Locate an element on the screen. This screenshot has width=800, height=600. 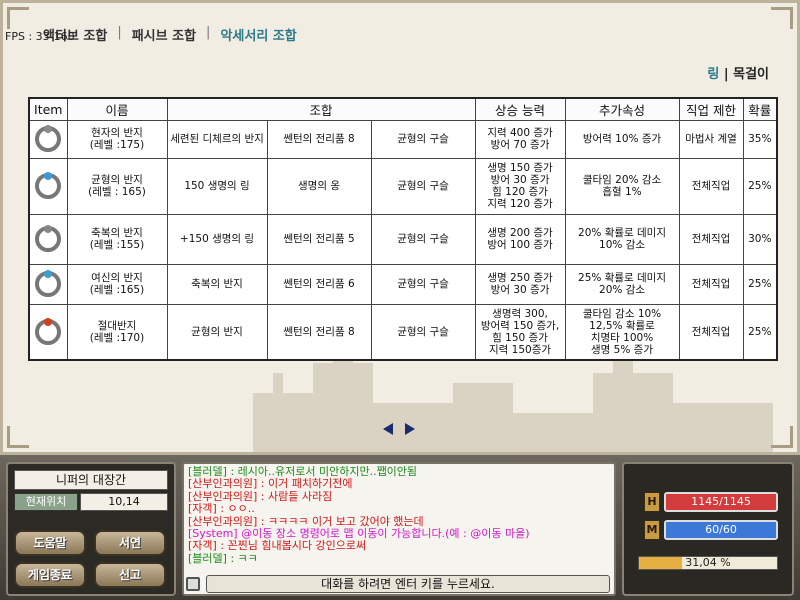
stat-line: 지력 150증가 is located at coordinates (520, 349).